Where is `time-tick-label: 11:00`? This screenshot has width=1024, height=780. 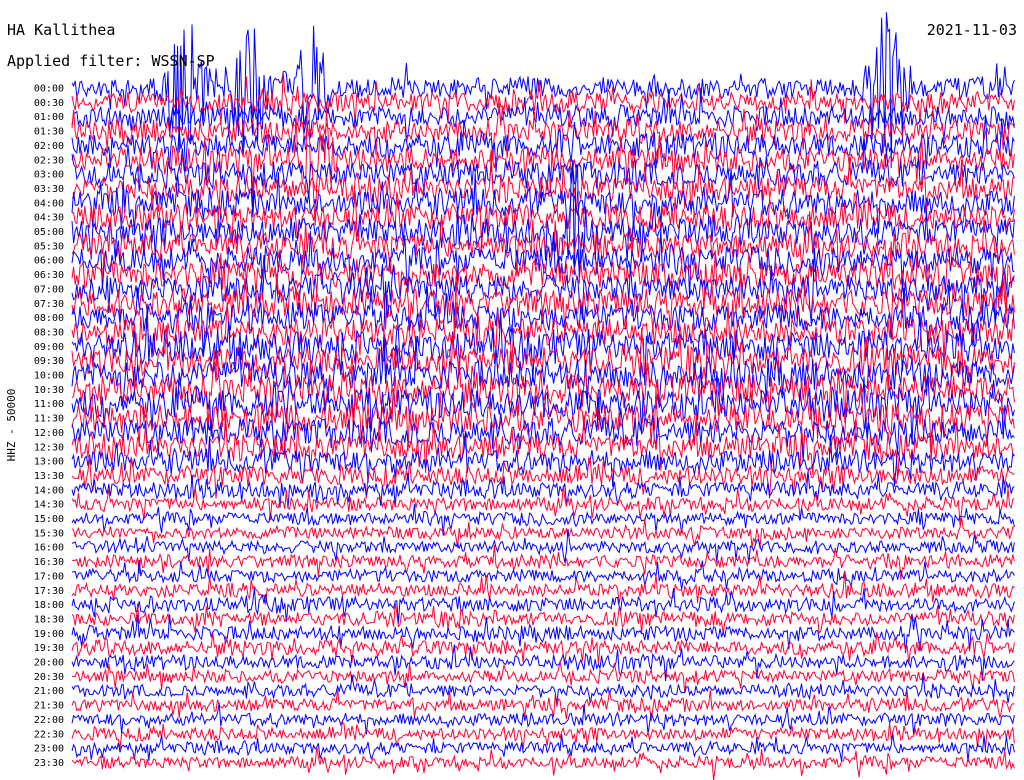
time-tick-label: 11:00 is located at coordinates (49, 404).